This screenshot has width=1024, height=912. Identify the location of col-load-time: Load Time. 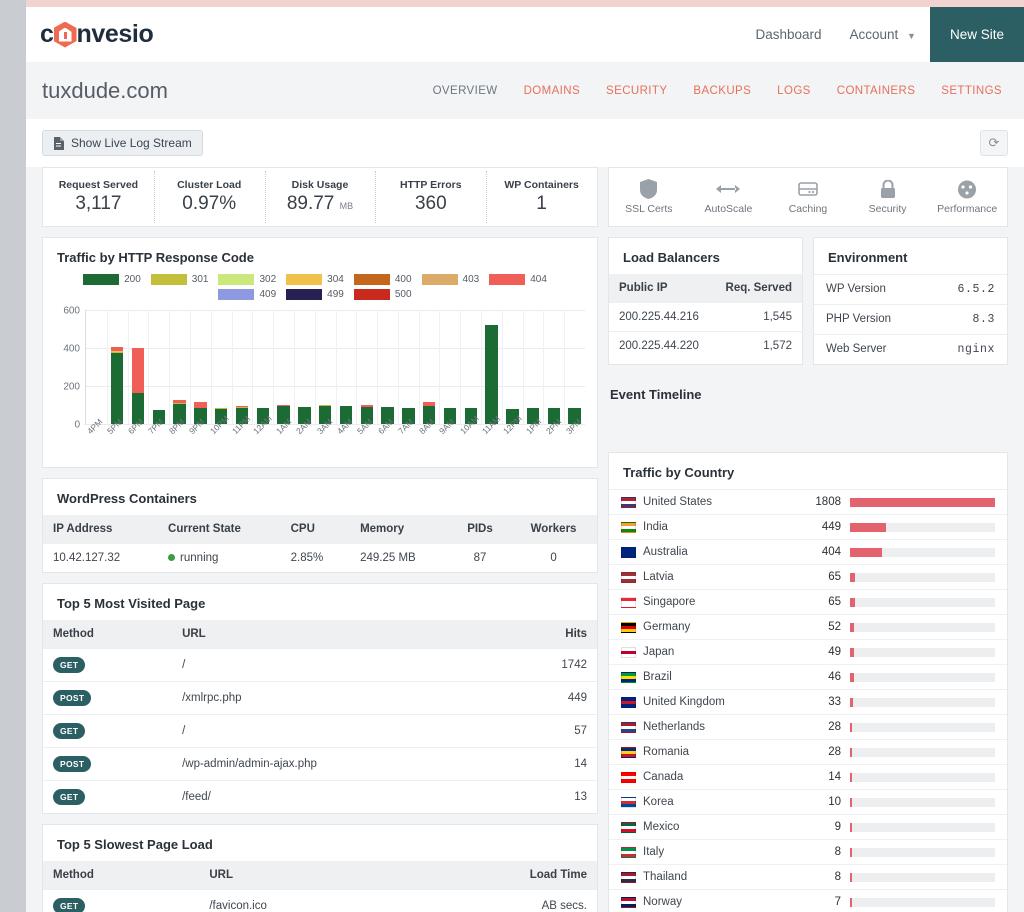
(497, 875).